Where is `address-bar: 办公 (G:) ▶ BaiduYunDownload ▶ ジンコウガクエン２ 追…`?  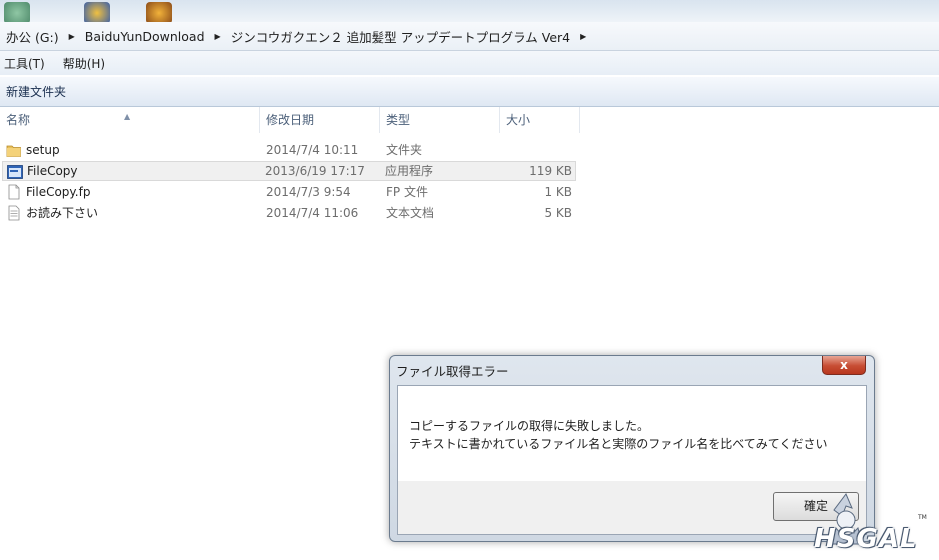
address-bar: 办公 (G:) ▶ BaiduYunDownload ▶ ジンコウガクエン２ 追… is located at coordinates (469, 36).